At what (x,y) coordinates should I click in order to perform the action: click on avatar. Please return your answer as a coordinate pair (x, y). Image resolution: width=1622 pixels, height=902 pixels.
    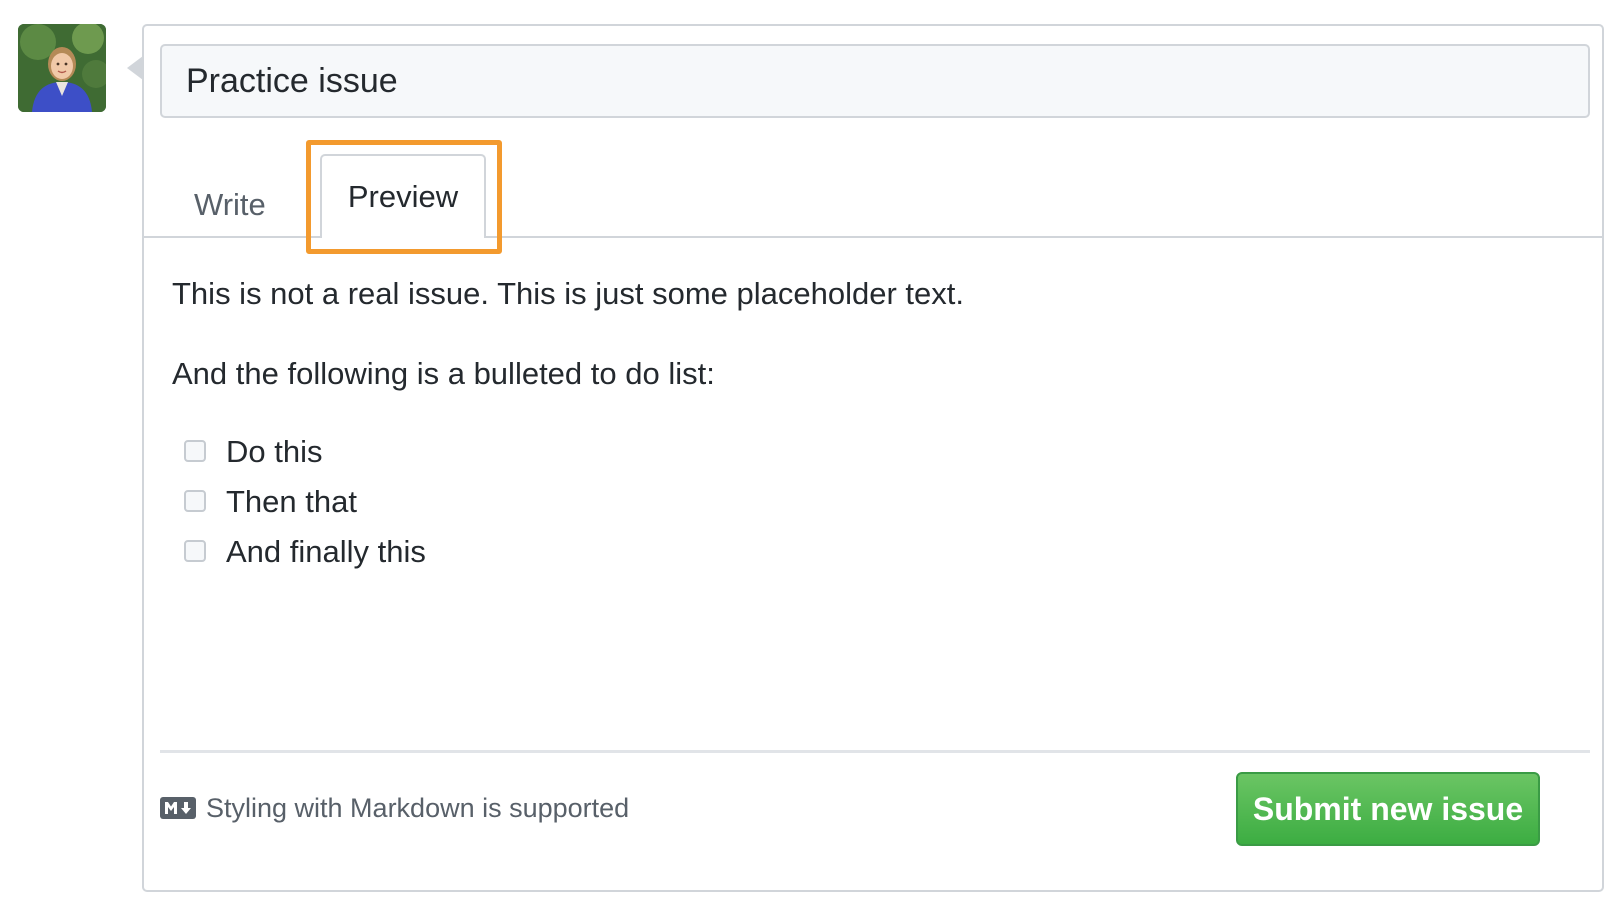
    Looking at the image, I should click on (62, 68).